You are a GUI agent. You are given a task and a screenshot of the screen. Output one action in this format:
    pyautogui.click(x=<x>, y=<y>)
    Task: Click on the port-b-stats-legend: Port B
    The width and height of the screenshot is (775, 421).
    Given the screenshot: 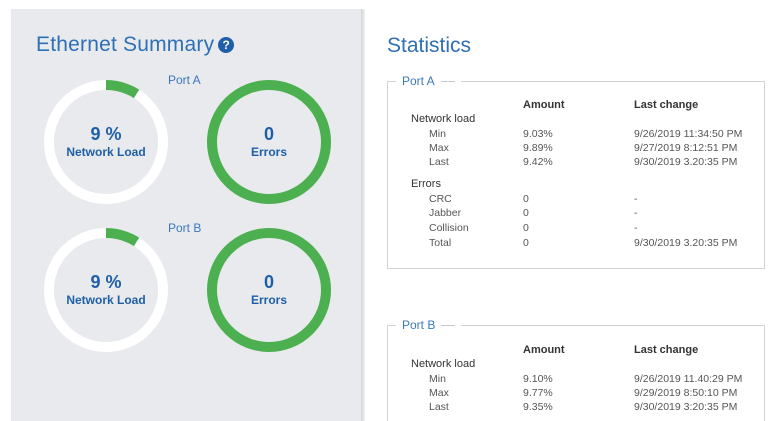 What is the action you would take?
    pyautogui.click(x=429, y=325)
    